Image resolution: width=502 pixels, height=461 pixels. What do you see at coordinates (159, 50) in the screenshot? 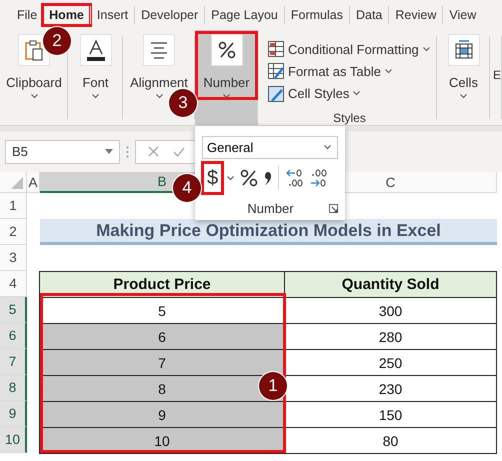
I see `align-center-icon` at bounding box center [159, 50].